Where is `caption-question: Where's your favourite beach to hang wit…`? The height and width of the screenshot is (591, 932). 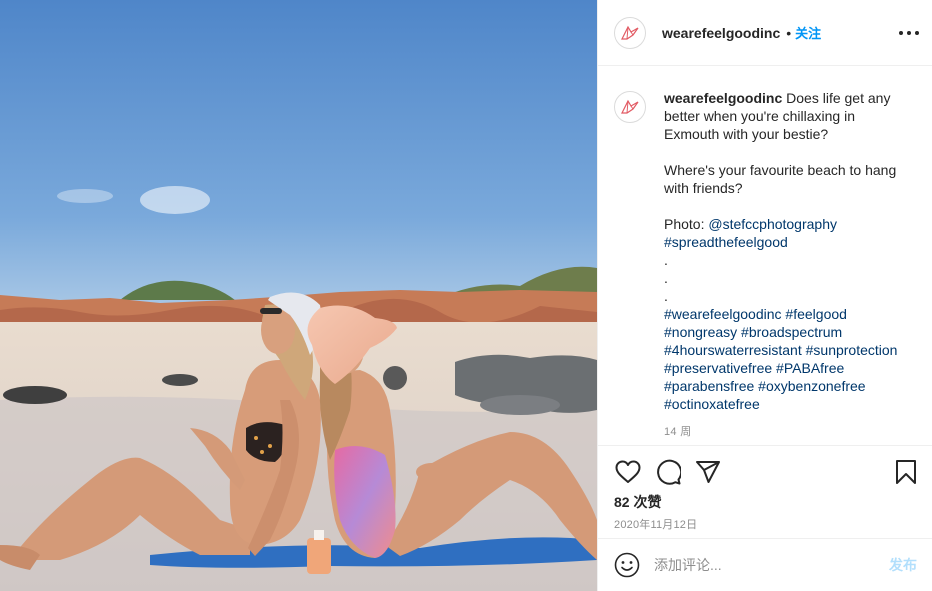
caption-question: Where's your favourite beach to hang wit… is located at coordinates (780, 179).